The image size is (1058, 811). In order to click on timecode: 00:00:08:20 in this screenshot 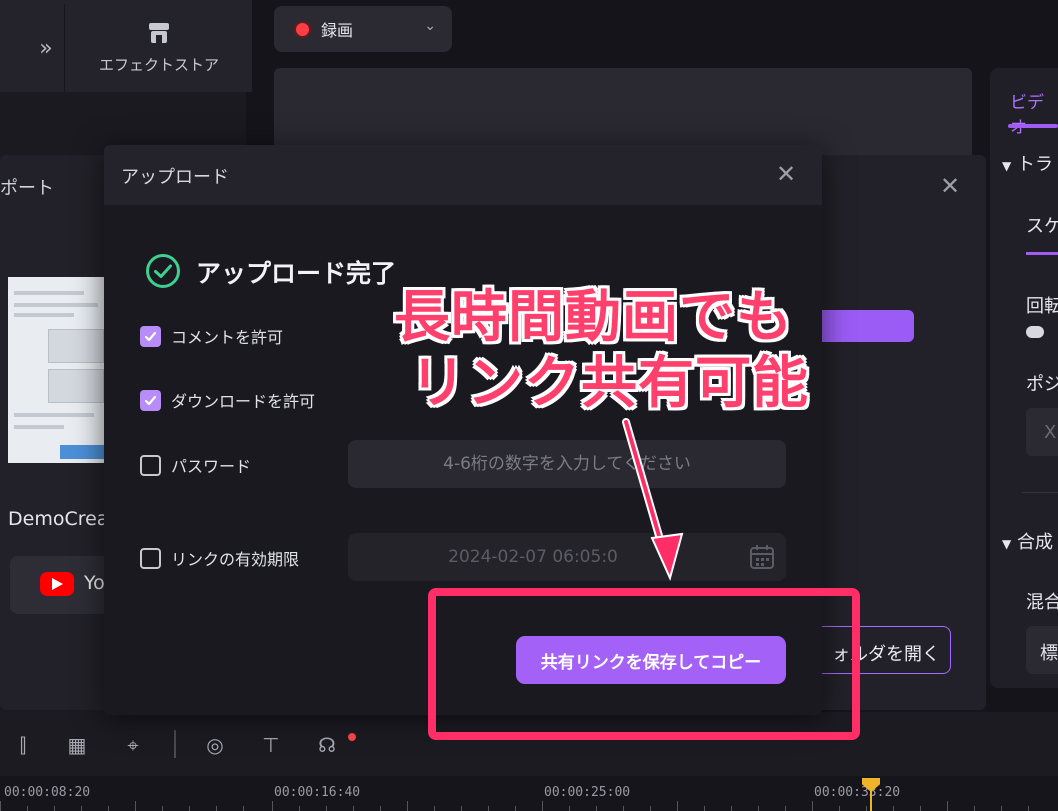, I will do `click(47, 792)`.